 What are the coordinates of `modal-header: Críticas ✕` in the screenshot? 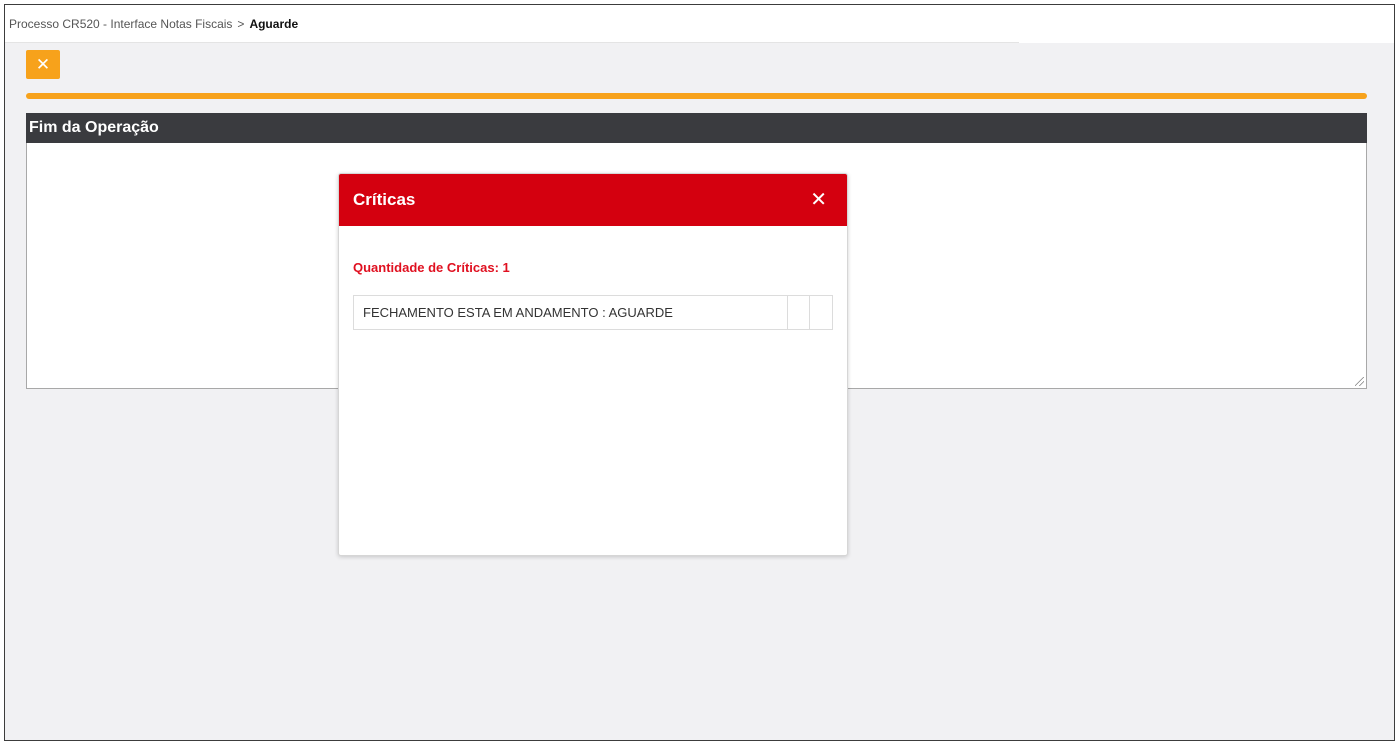 It's located at (593, 200).